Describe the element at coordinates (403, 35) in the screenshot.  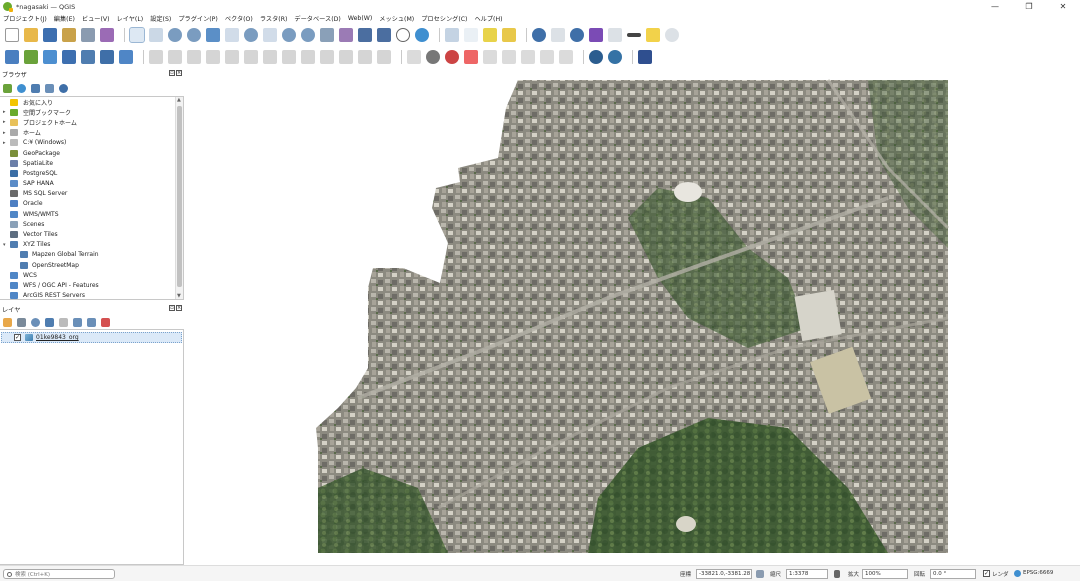
I see `temporal-controller-icon` at that location.